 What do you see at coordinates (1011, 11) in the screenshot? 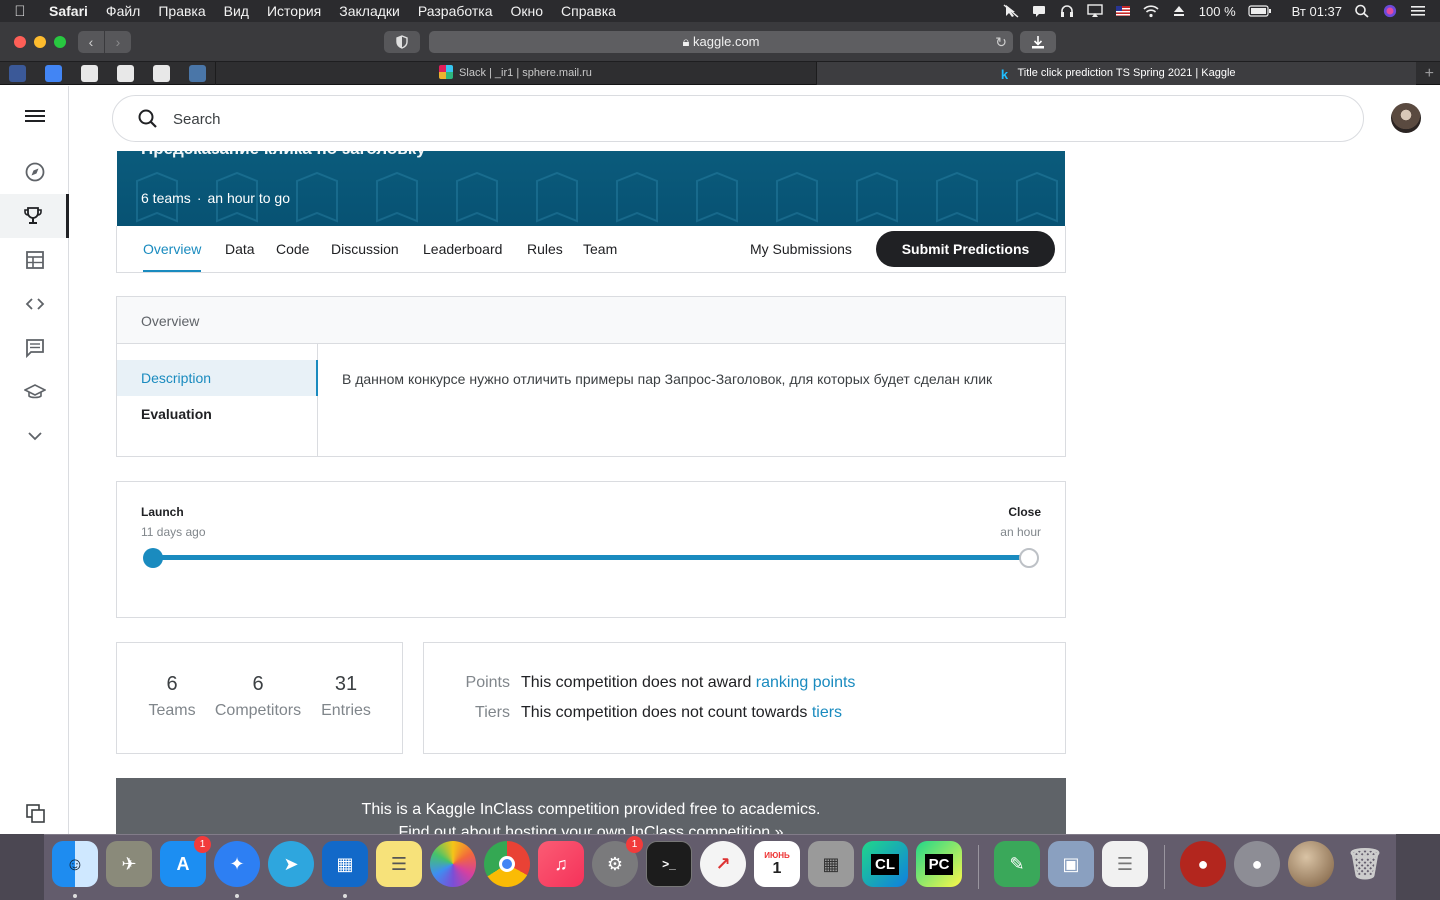
I see `cursor-off-icon` at bounding box center [1011, 11].